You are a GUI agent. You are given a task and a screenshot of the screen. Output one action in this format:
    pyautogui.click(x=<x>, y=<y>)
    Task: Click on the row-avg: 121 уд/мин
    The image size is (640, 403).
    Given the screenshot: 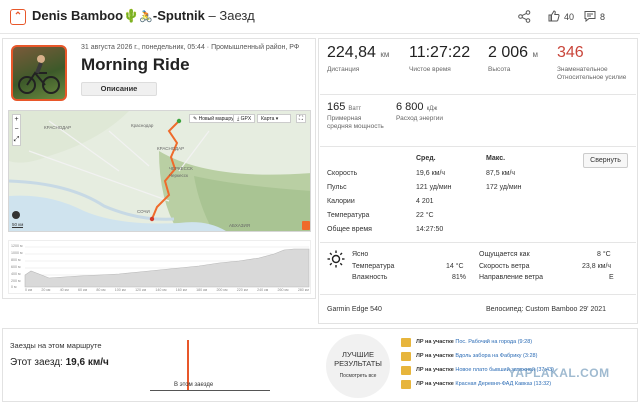 What is the action you would take?
    pyautogui.click(x=434, y=187)
    